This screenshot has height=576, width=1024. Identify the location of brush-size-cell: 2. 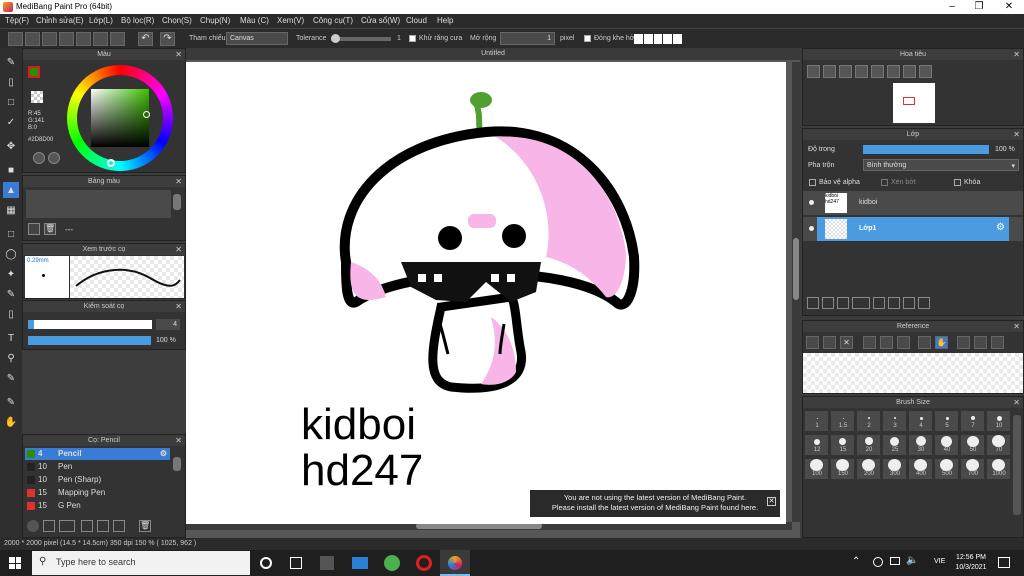
(868, 421).